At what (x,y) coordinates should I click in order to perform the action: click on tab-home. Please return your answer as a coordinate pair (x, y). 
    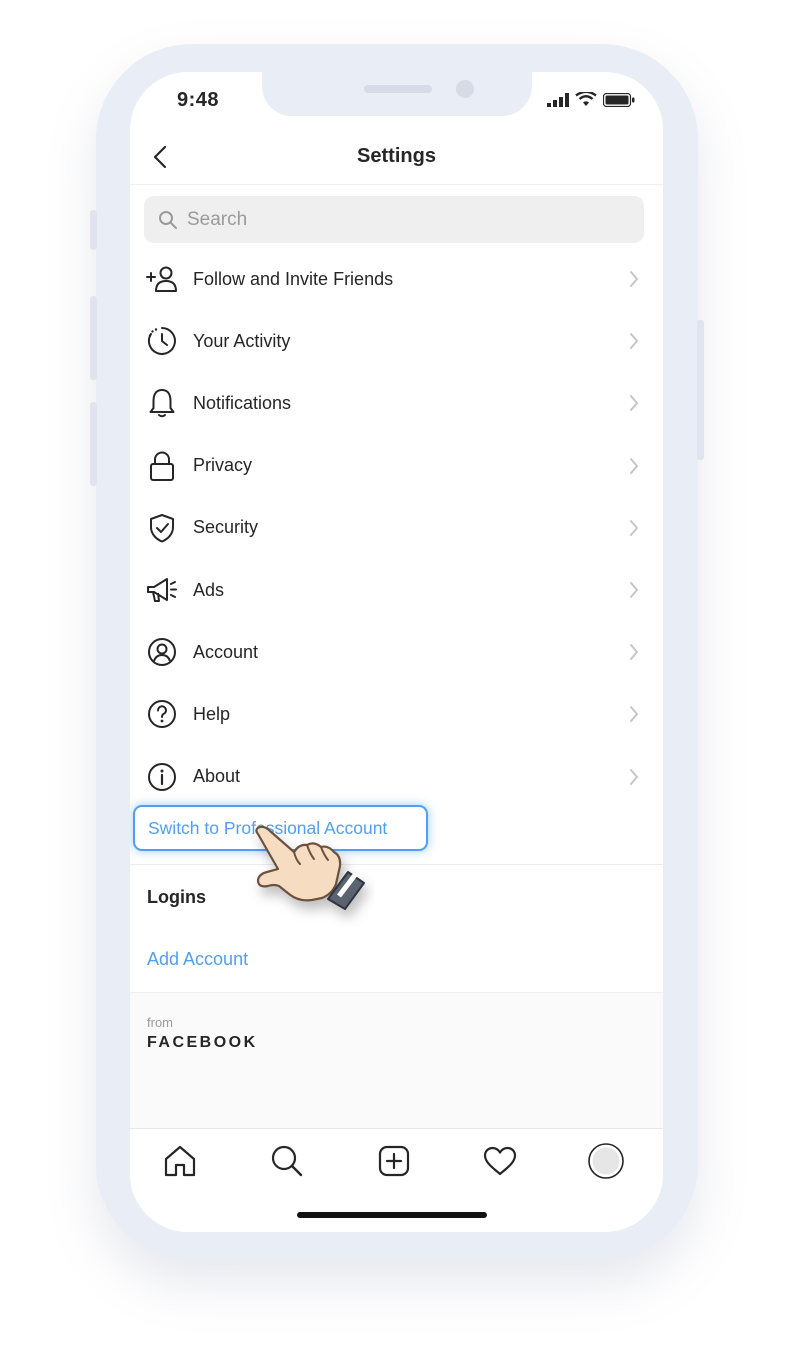
    Looking at the image, I should click on (180, 1161).